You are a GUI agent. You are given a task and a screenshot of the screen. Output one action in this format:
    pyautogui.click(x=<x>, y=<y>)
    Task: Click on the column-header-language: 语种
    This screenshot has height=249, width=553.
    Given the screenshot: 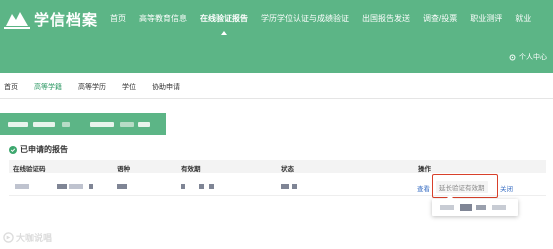 What is the action you would take?
    pyautogui.click(x=123, y=169)
    